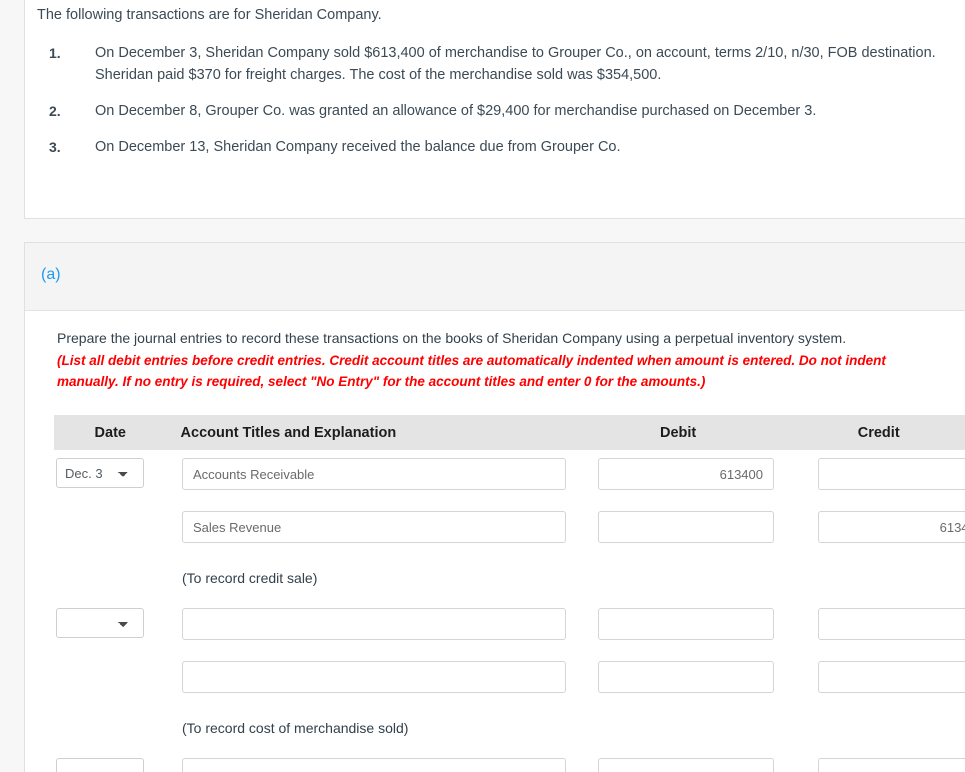  What do you see at coordinates (250, 578) in the screenshot?
I see `memo-text-1: (To record credit sale)` at bounding box center [250, 578].